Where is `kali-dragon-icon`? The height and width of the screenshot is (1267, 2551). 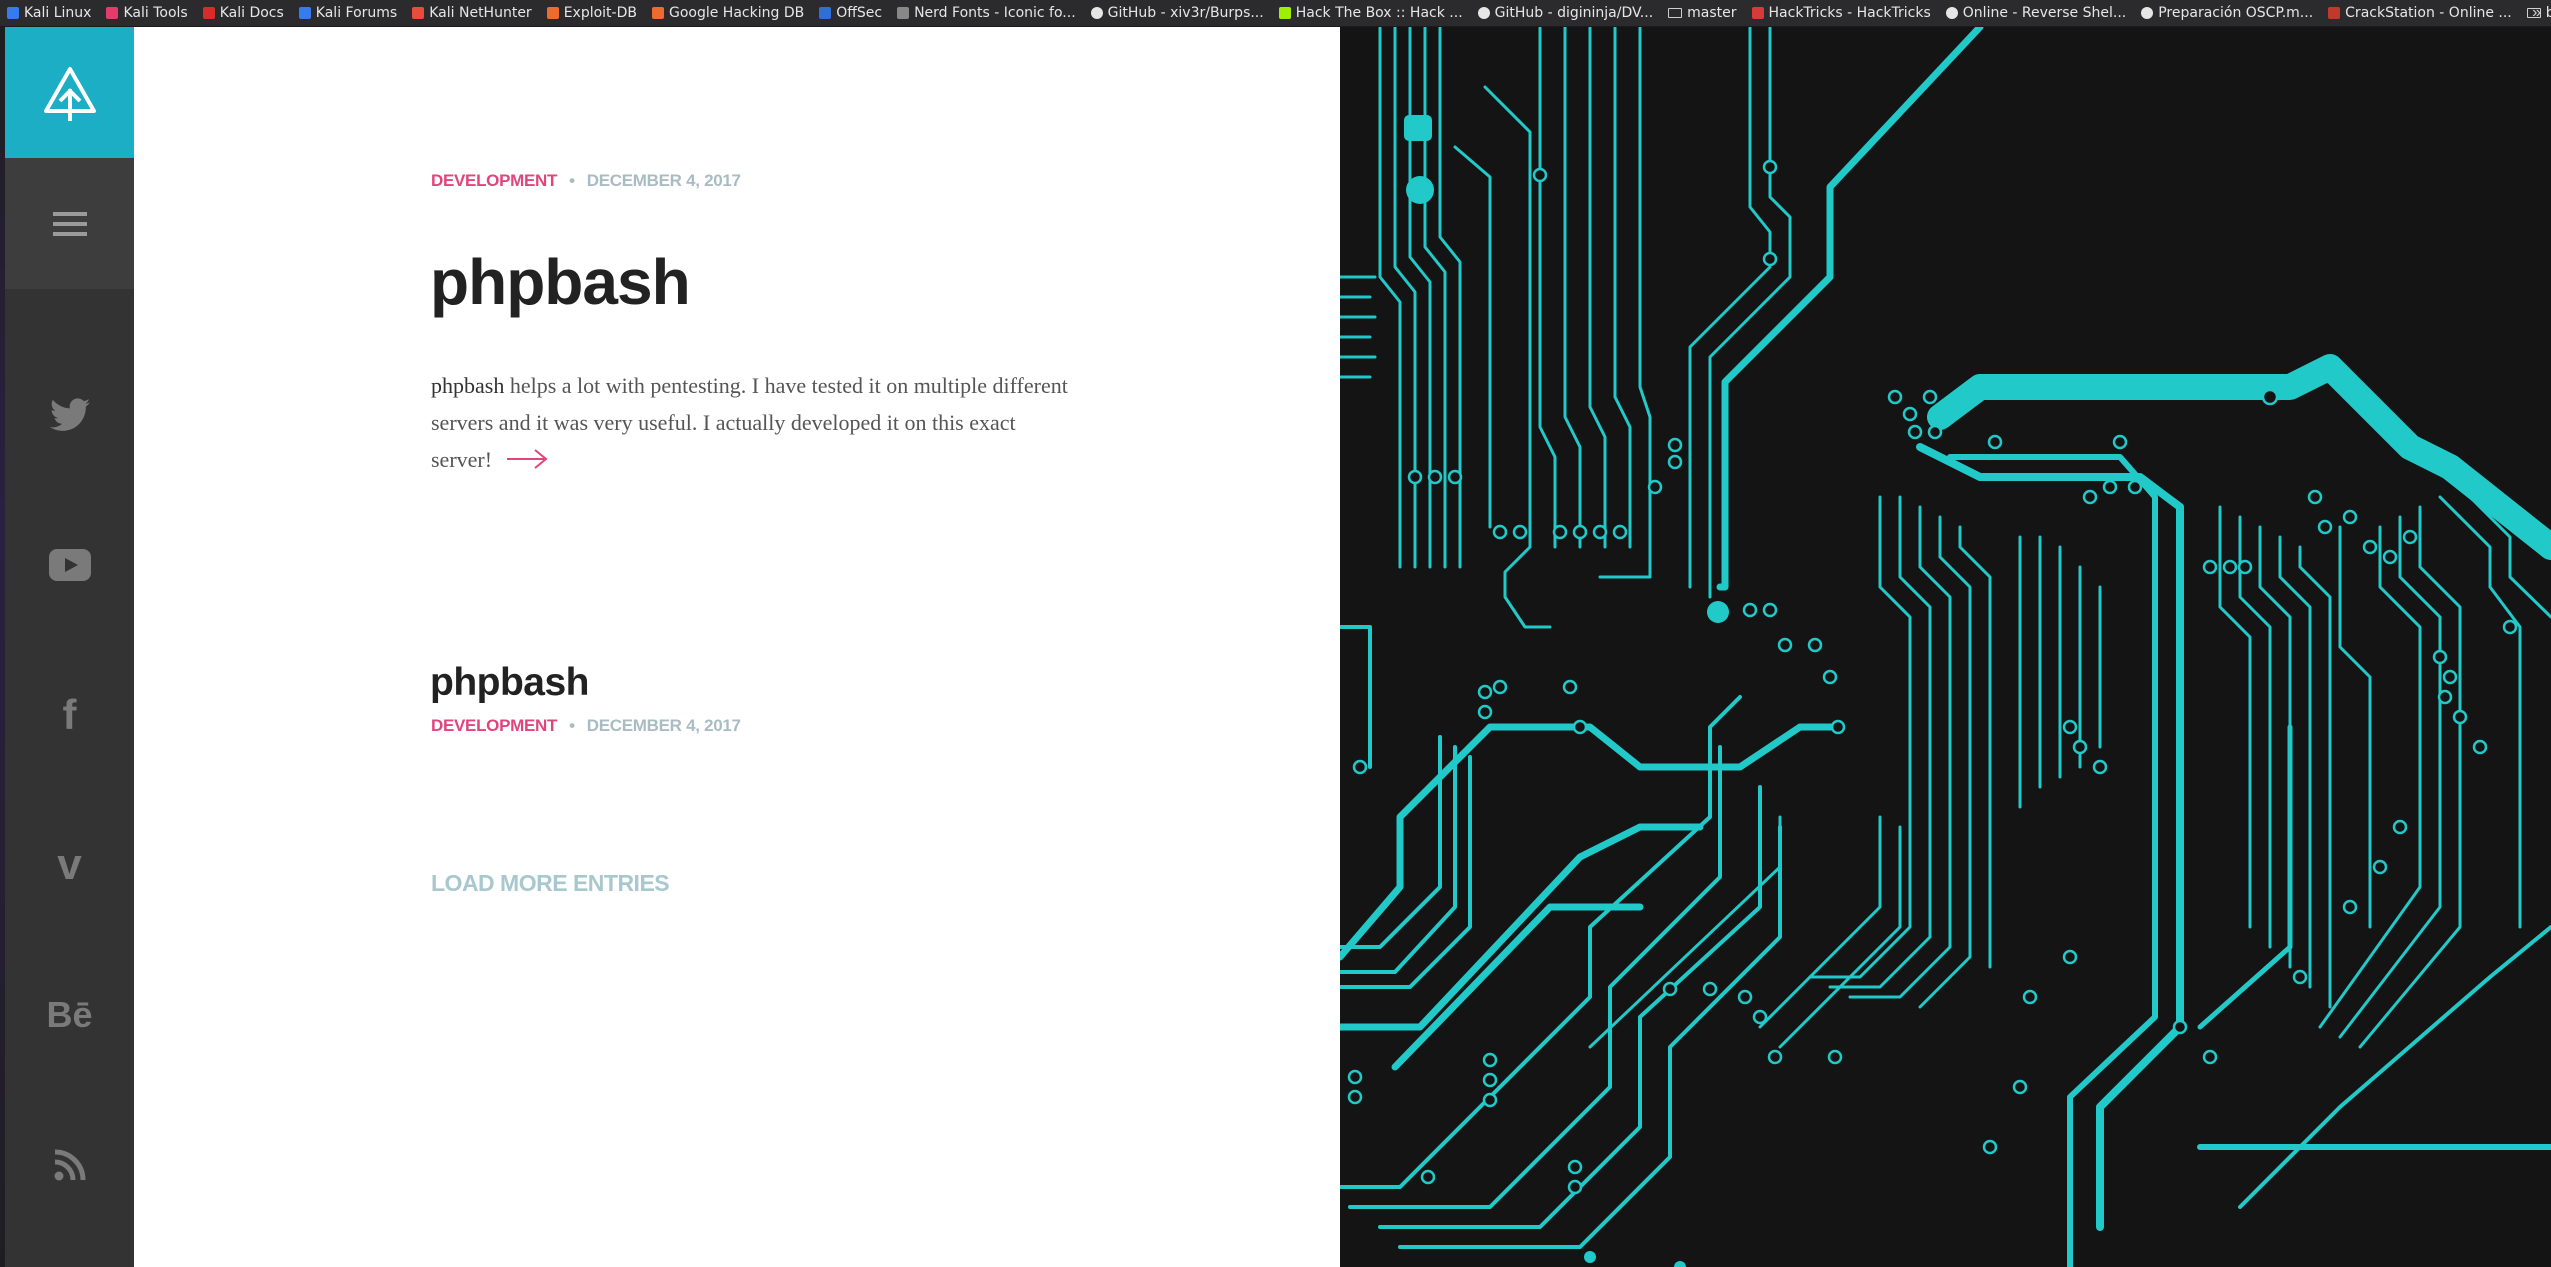 kali-dragon-icon is located at coordinates (13, 13).